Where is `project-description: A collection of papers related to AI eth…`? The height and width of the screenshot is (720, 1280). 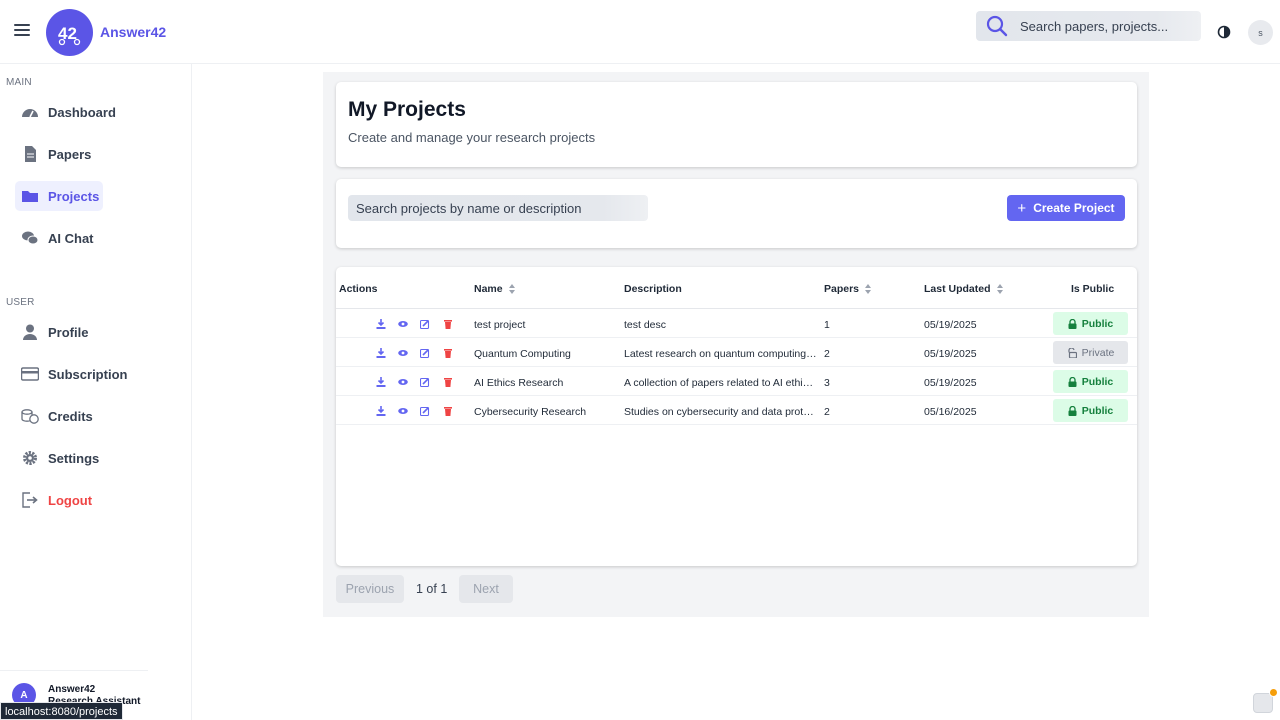 project-description: A collection of papers related to AI eth… is located at coordinates (721, 383).